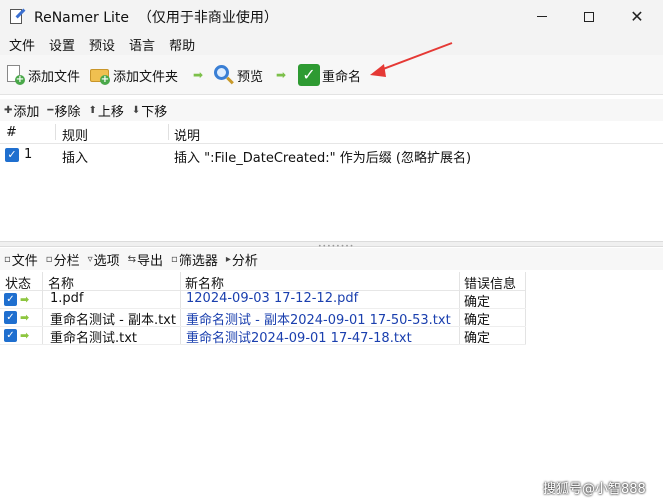 The width and height of the screenshot is (663, 500). Describe the element at coordinates (50, 110) in the screenshot. I see `minus-icon: ━` at that location.